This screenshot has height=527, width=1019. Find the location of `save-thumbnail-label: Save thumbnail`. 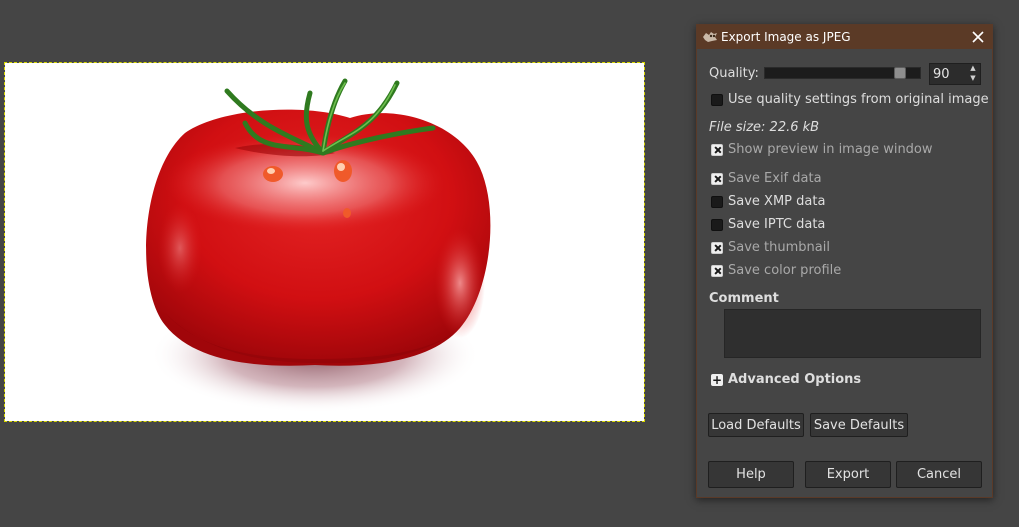

save-thumbnail-label: Save thumbnail is located at coordinates (779, 247).